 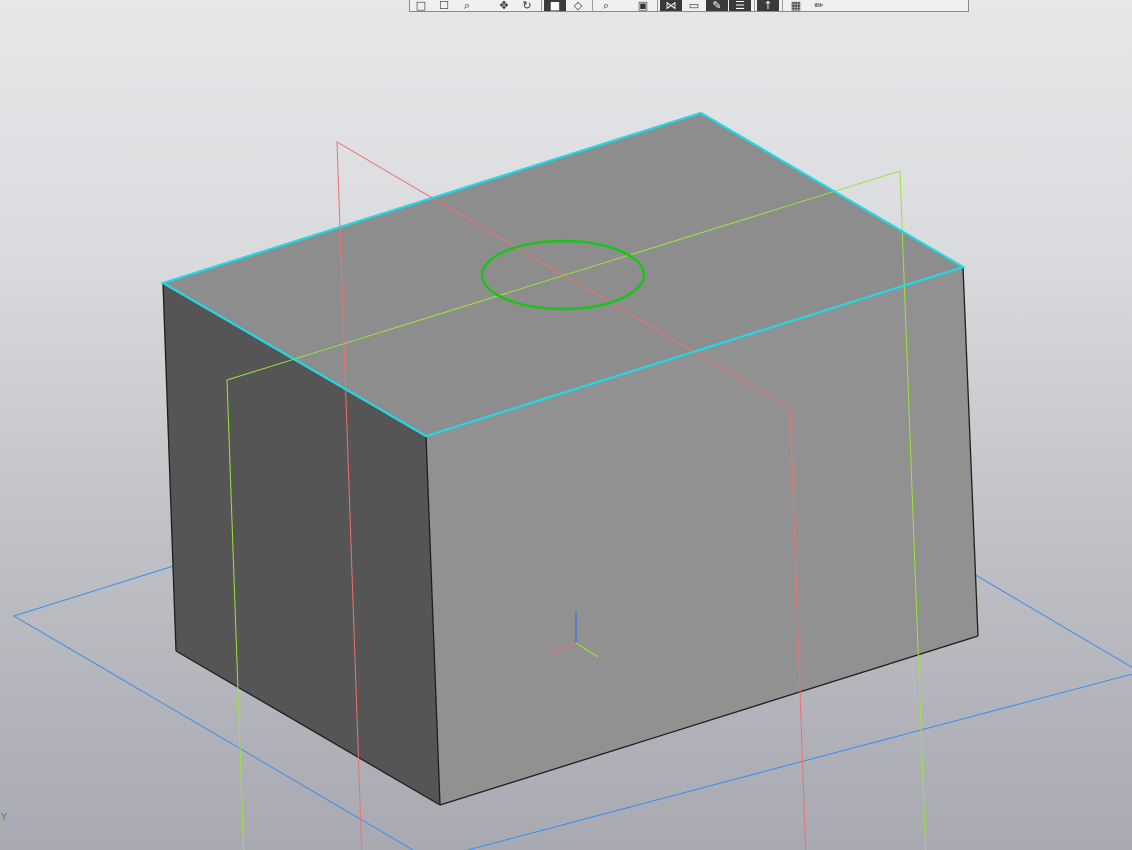 What do you see at coordinates (606, 5) in the screenshot?
I see `zoom-to-fit-icon: ⌕` at bounding box center [606, 5].